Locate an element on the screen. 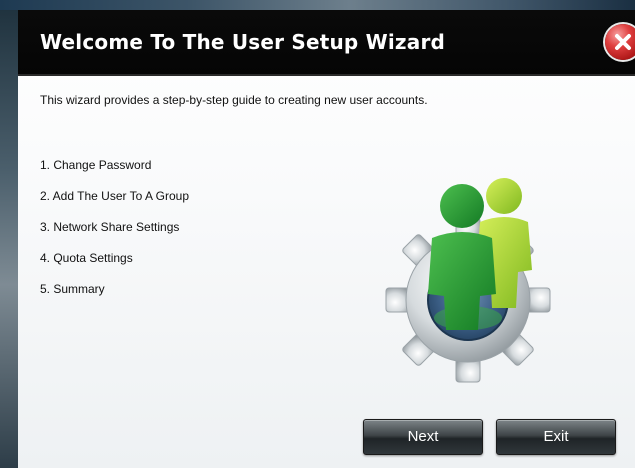  dialog-title: Welcome To The User Setup Wizard is located at coordinates (243, 42).